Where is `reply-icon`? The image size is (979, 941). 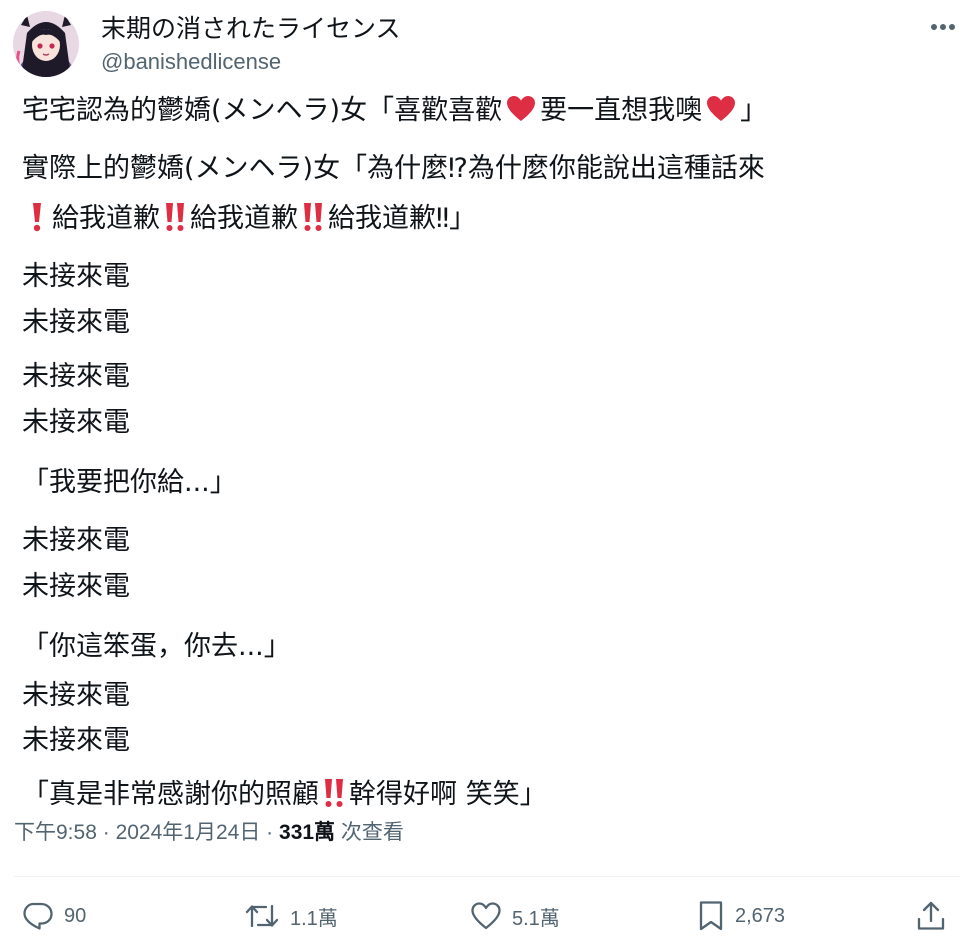 reply-icon is located at coordinates (38, 916).